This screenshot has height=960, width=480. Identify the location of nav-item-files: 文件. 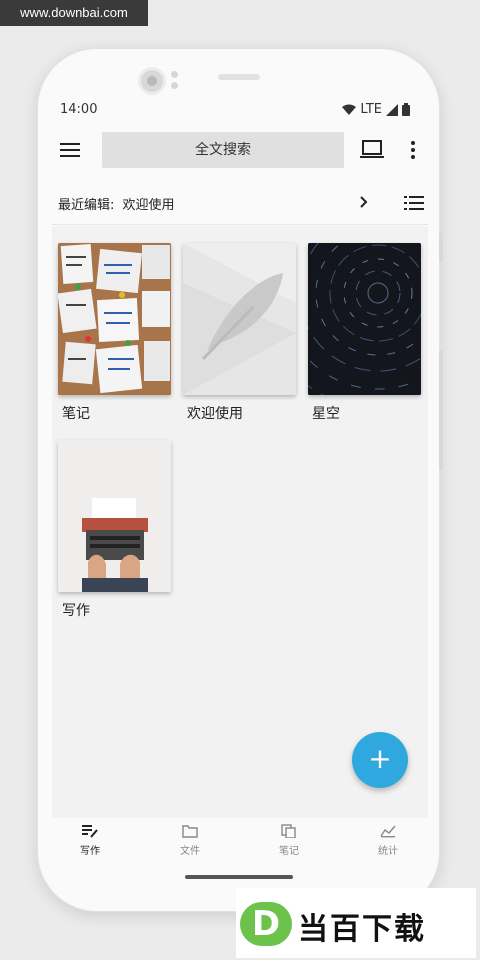
(190, 840).